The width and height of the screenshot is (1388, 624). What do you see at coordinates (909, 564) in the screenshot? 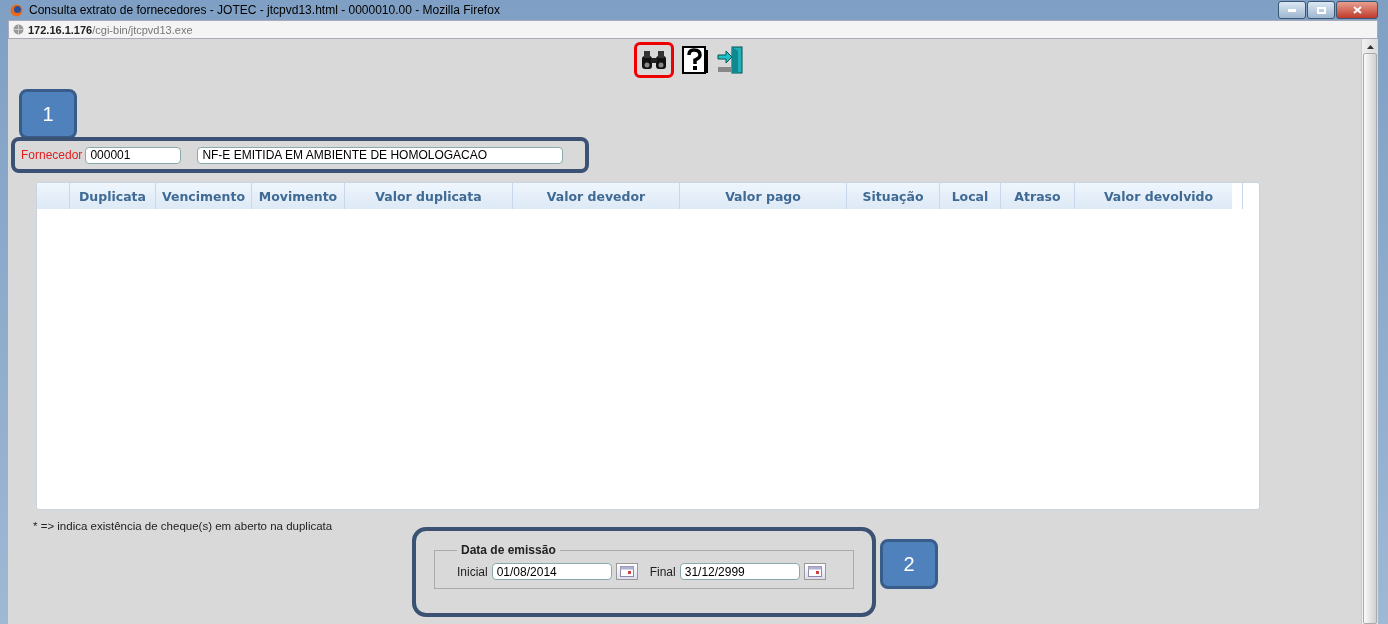
I see `callout-marker: 2` at bounding box center [909, 564].